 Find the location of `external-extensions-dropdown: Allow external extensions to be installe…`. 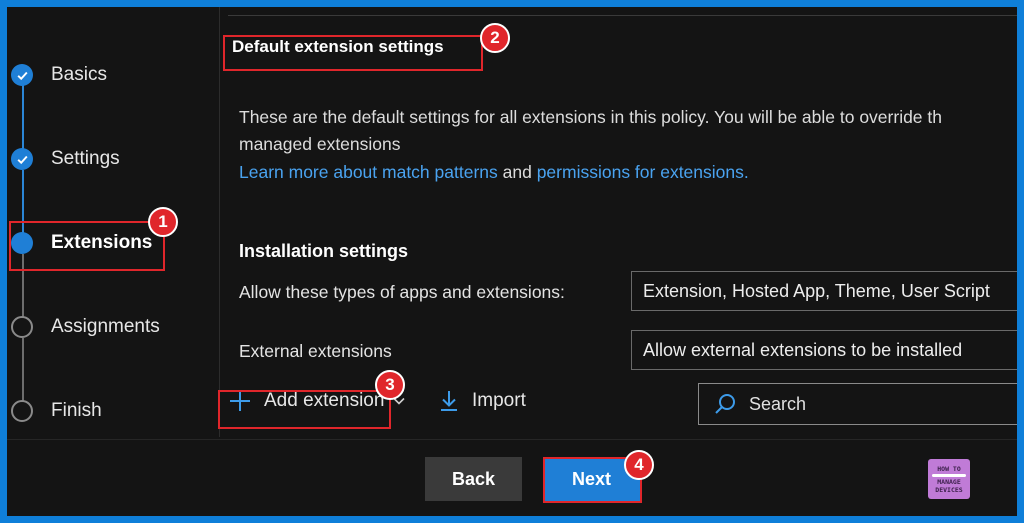

external-extensions-dropdown: Allow external extensions to be installe… is located at coordinates (824, 350).